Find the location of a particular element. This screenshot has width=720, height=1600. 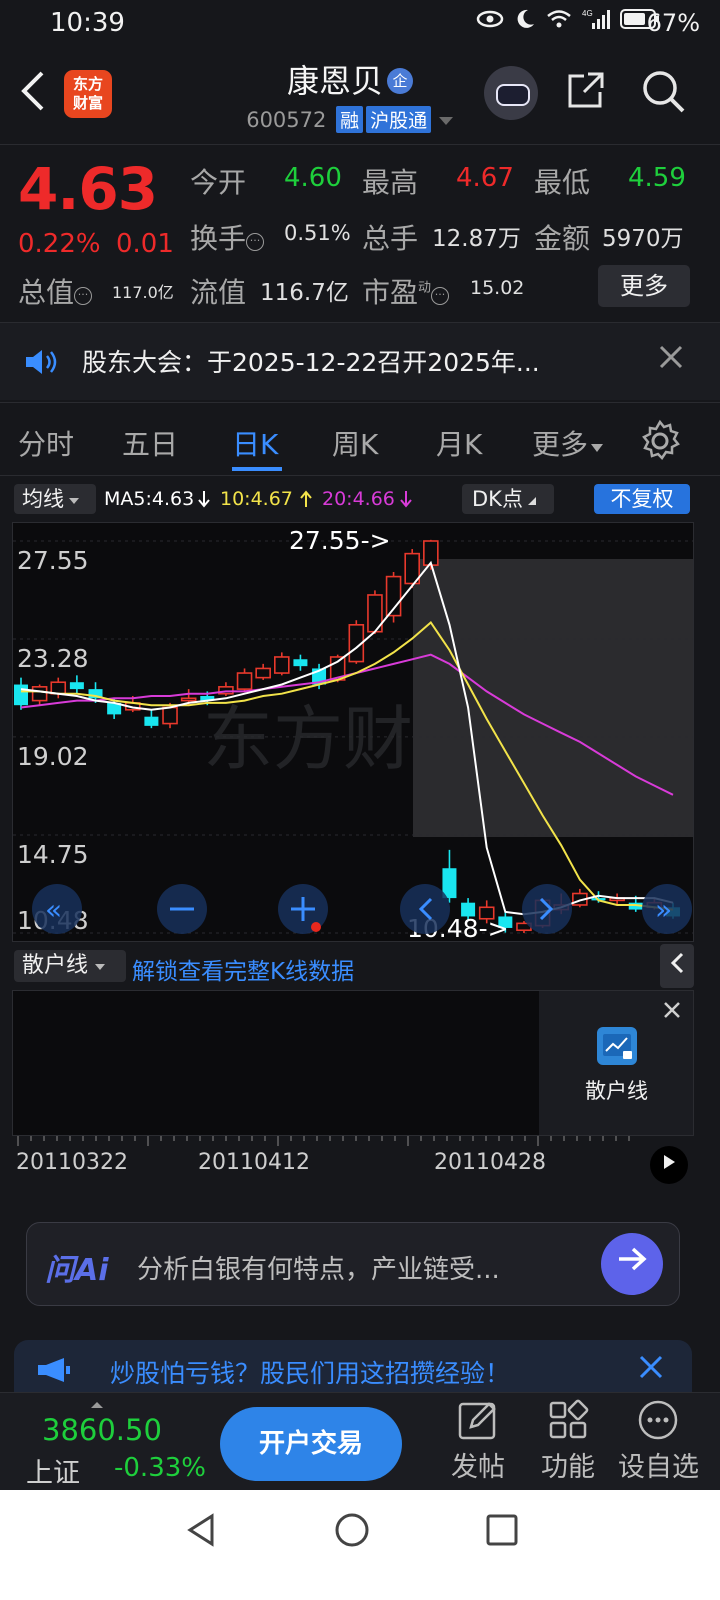

next-page-button is located at coordinates (669, 1165).